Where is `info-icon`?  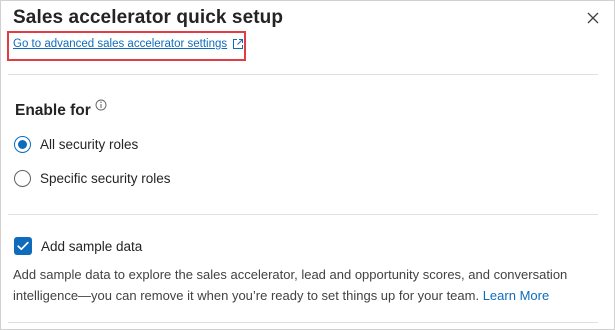
info-icon is located at coordinates (101, 105).